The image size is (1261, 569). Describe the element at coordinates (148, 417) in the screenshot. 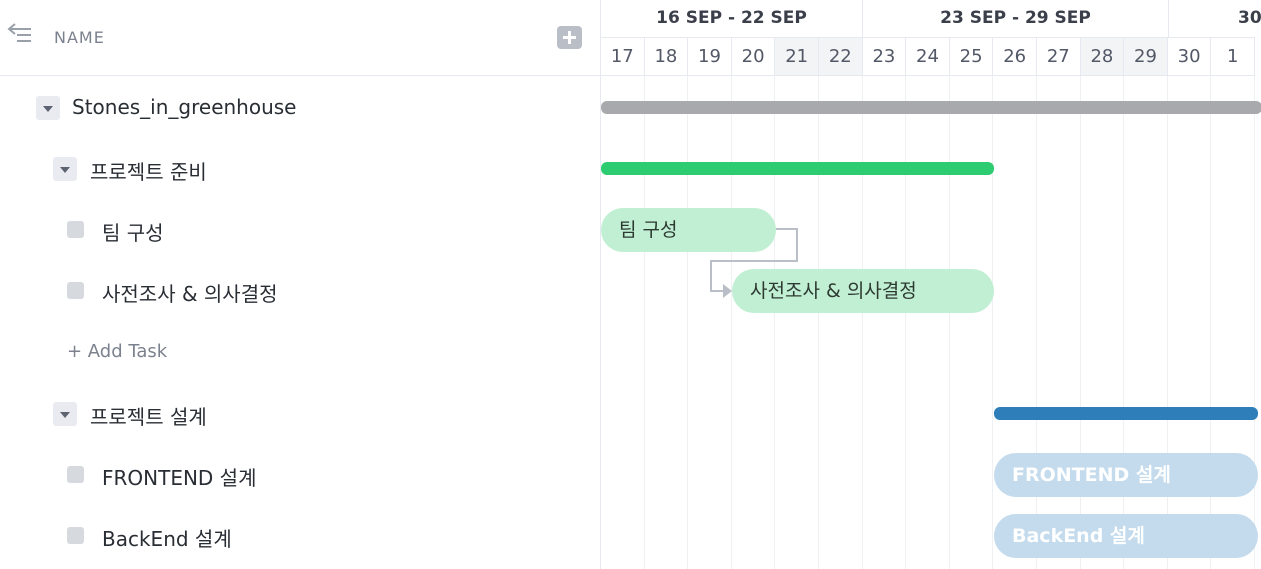

I see `group-name: 프로젝트 설계` at that location.